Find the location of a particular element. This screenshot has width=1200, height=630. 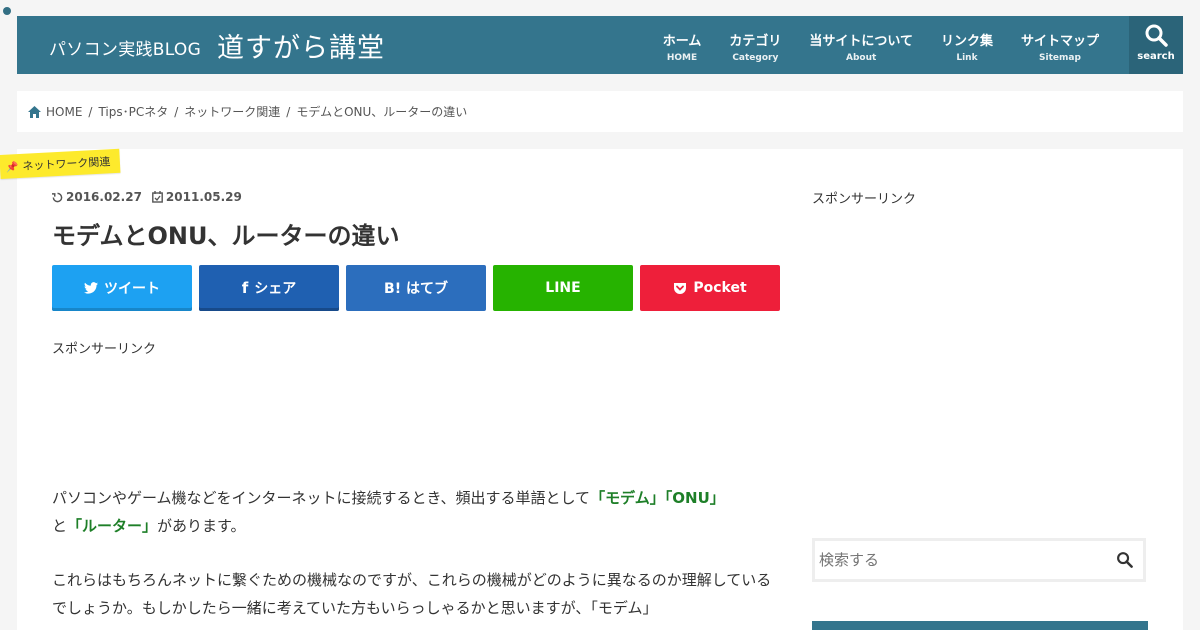

tweet-button: ツイート is located at coordinates (122, 288).